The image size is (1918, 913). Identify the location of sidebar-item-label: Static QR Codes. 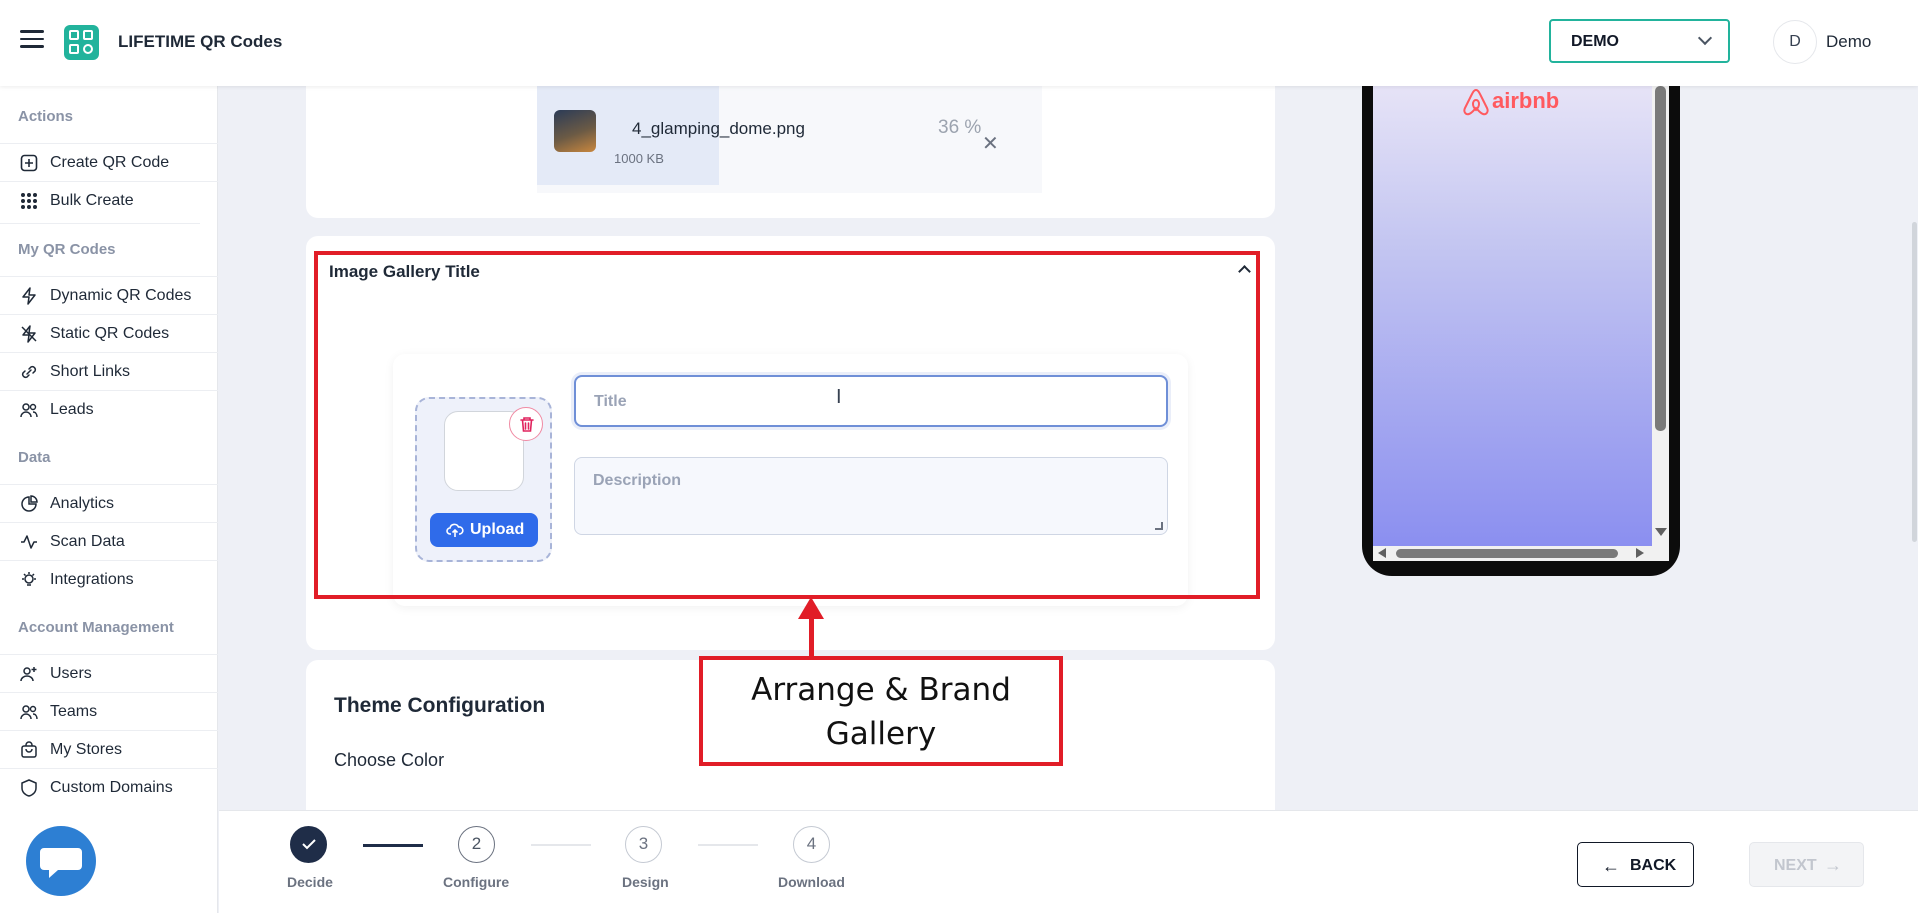
(110, 333).